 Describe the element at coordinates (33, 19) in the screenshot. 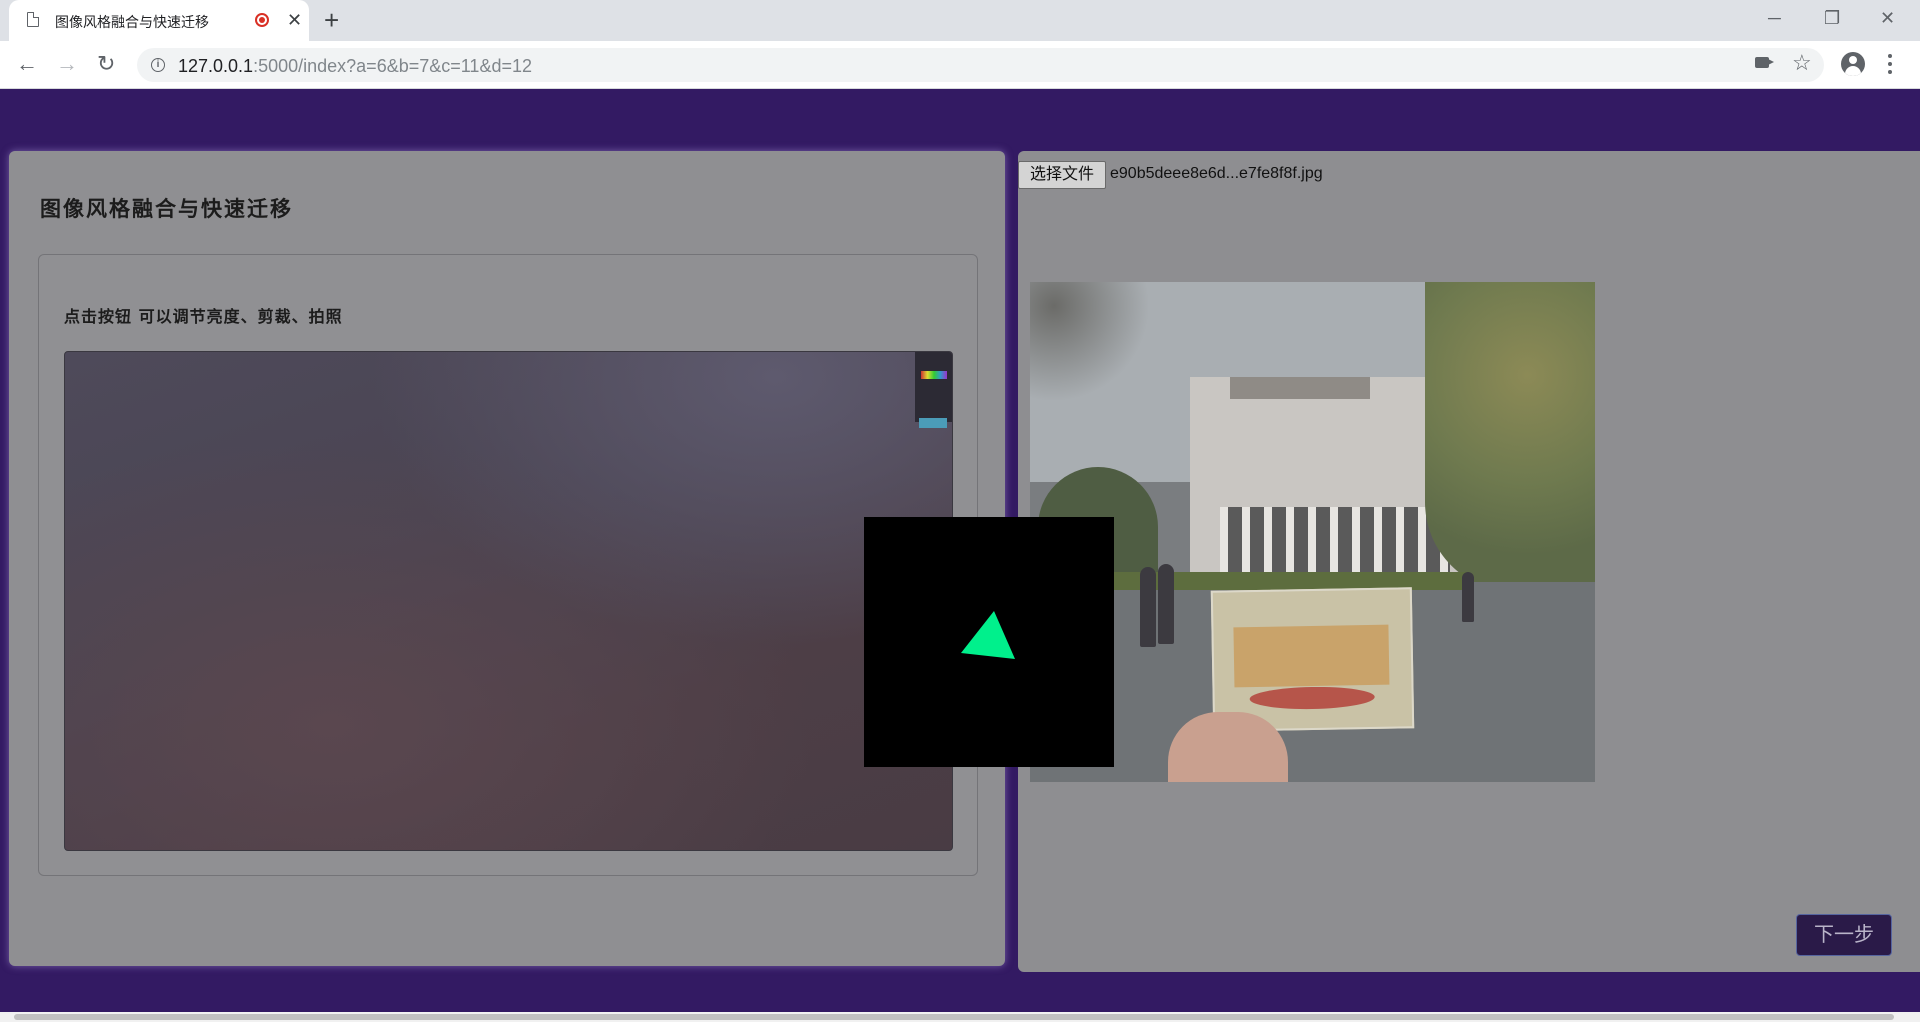

I see `page-icon` at that location.